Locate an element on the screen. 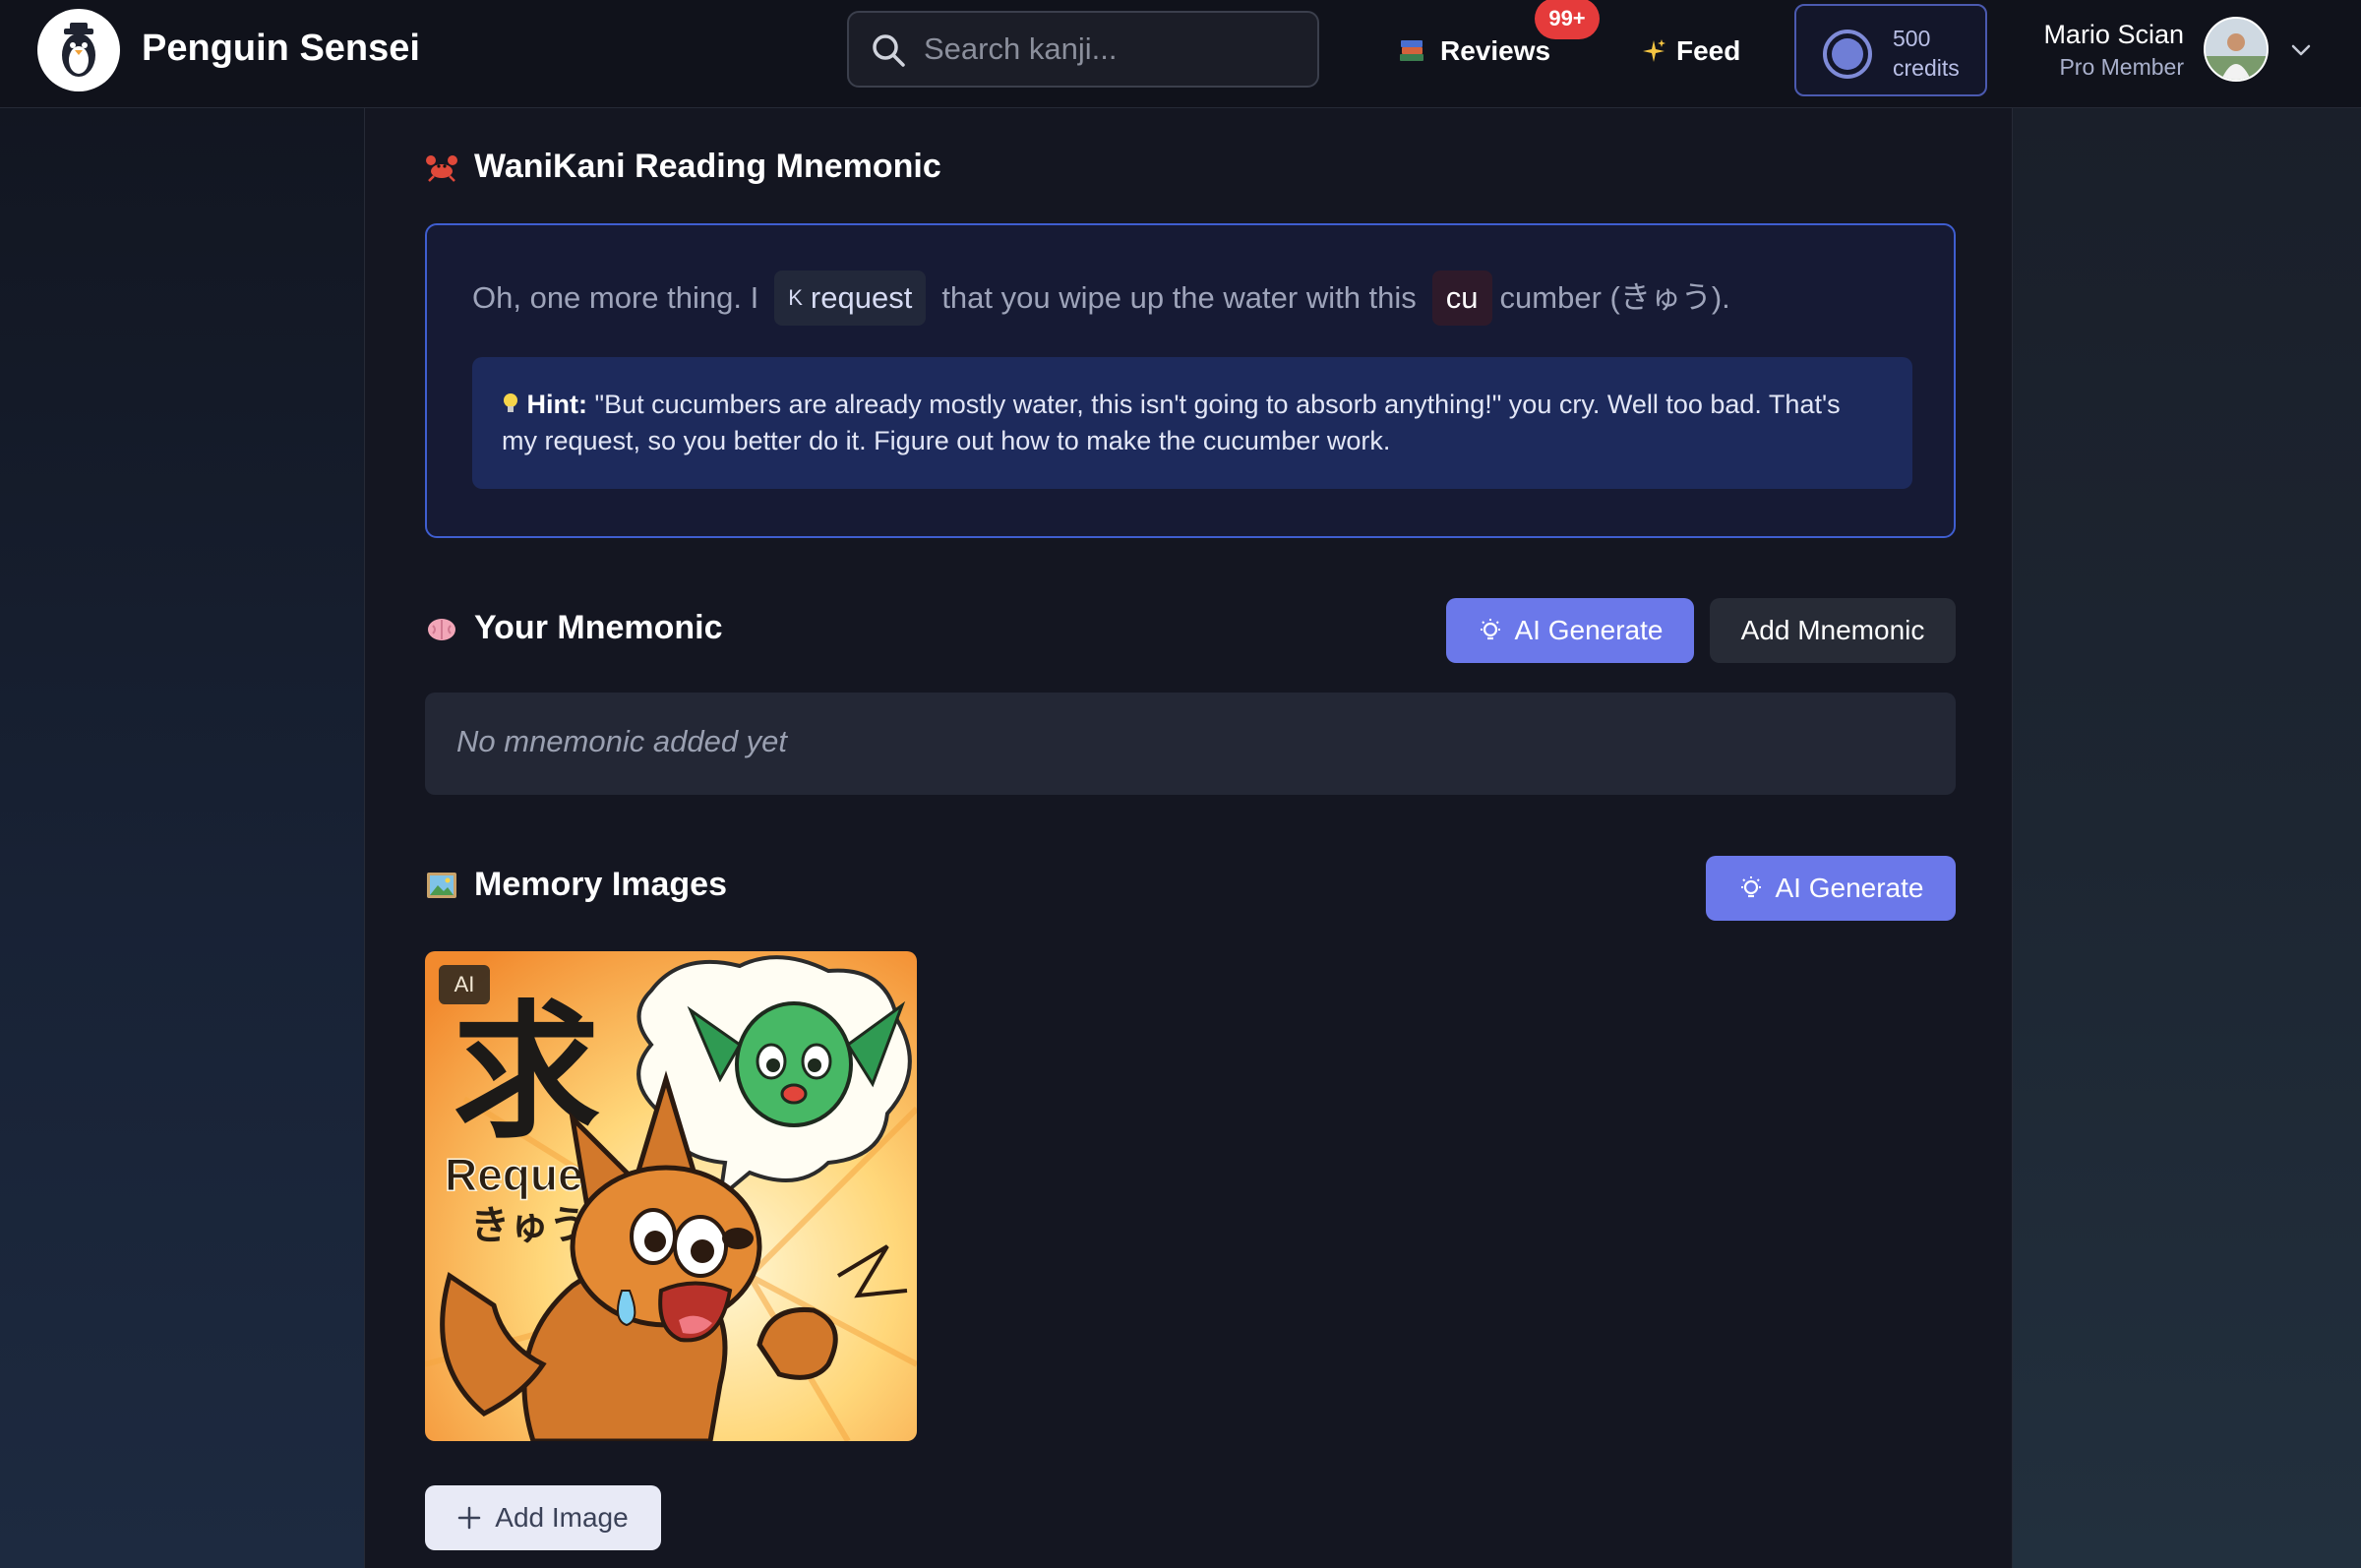 The height and width of the screenshot is (1568, 2361). memory-image-illustration: 求 Request きゅう is located at coordinates (671, 1196).